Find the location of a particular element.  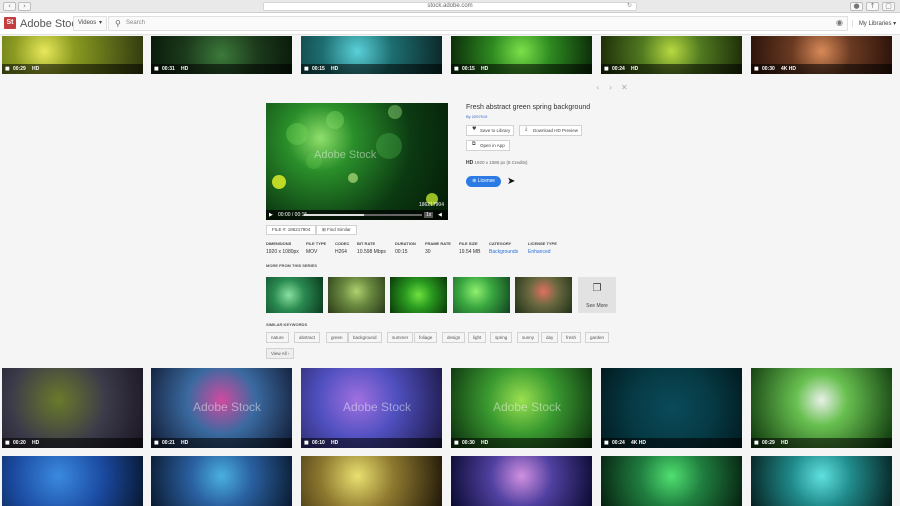

extension-icon: ● is located at coordinates (856, 6).